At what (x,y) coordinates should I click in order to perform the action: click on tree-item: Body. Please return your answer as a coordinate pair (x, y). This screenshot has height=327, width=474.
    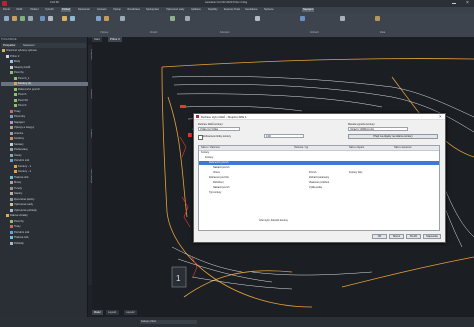
    Looking at the image, I should click on (48, 62).